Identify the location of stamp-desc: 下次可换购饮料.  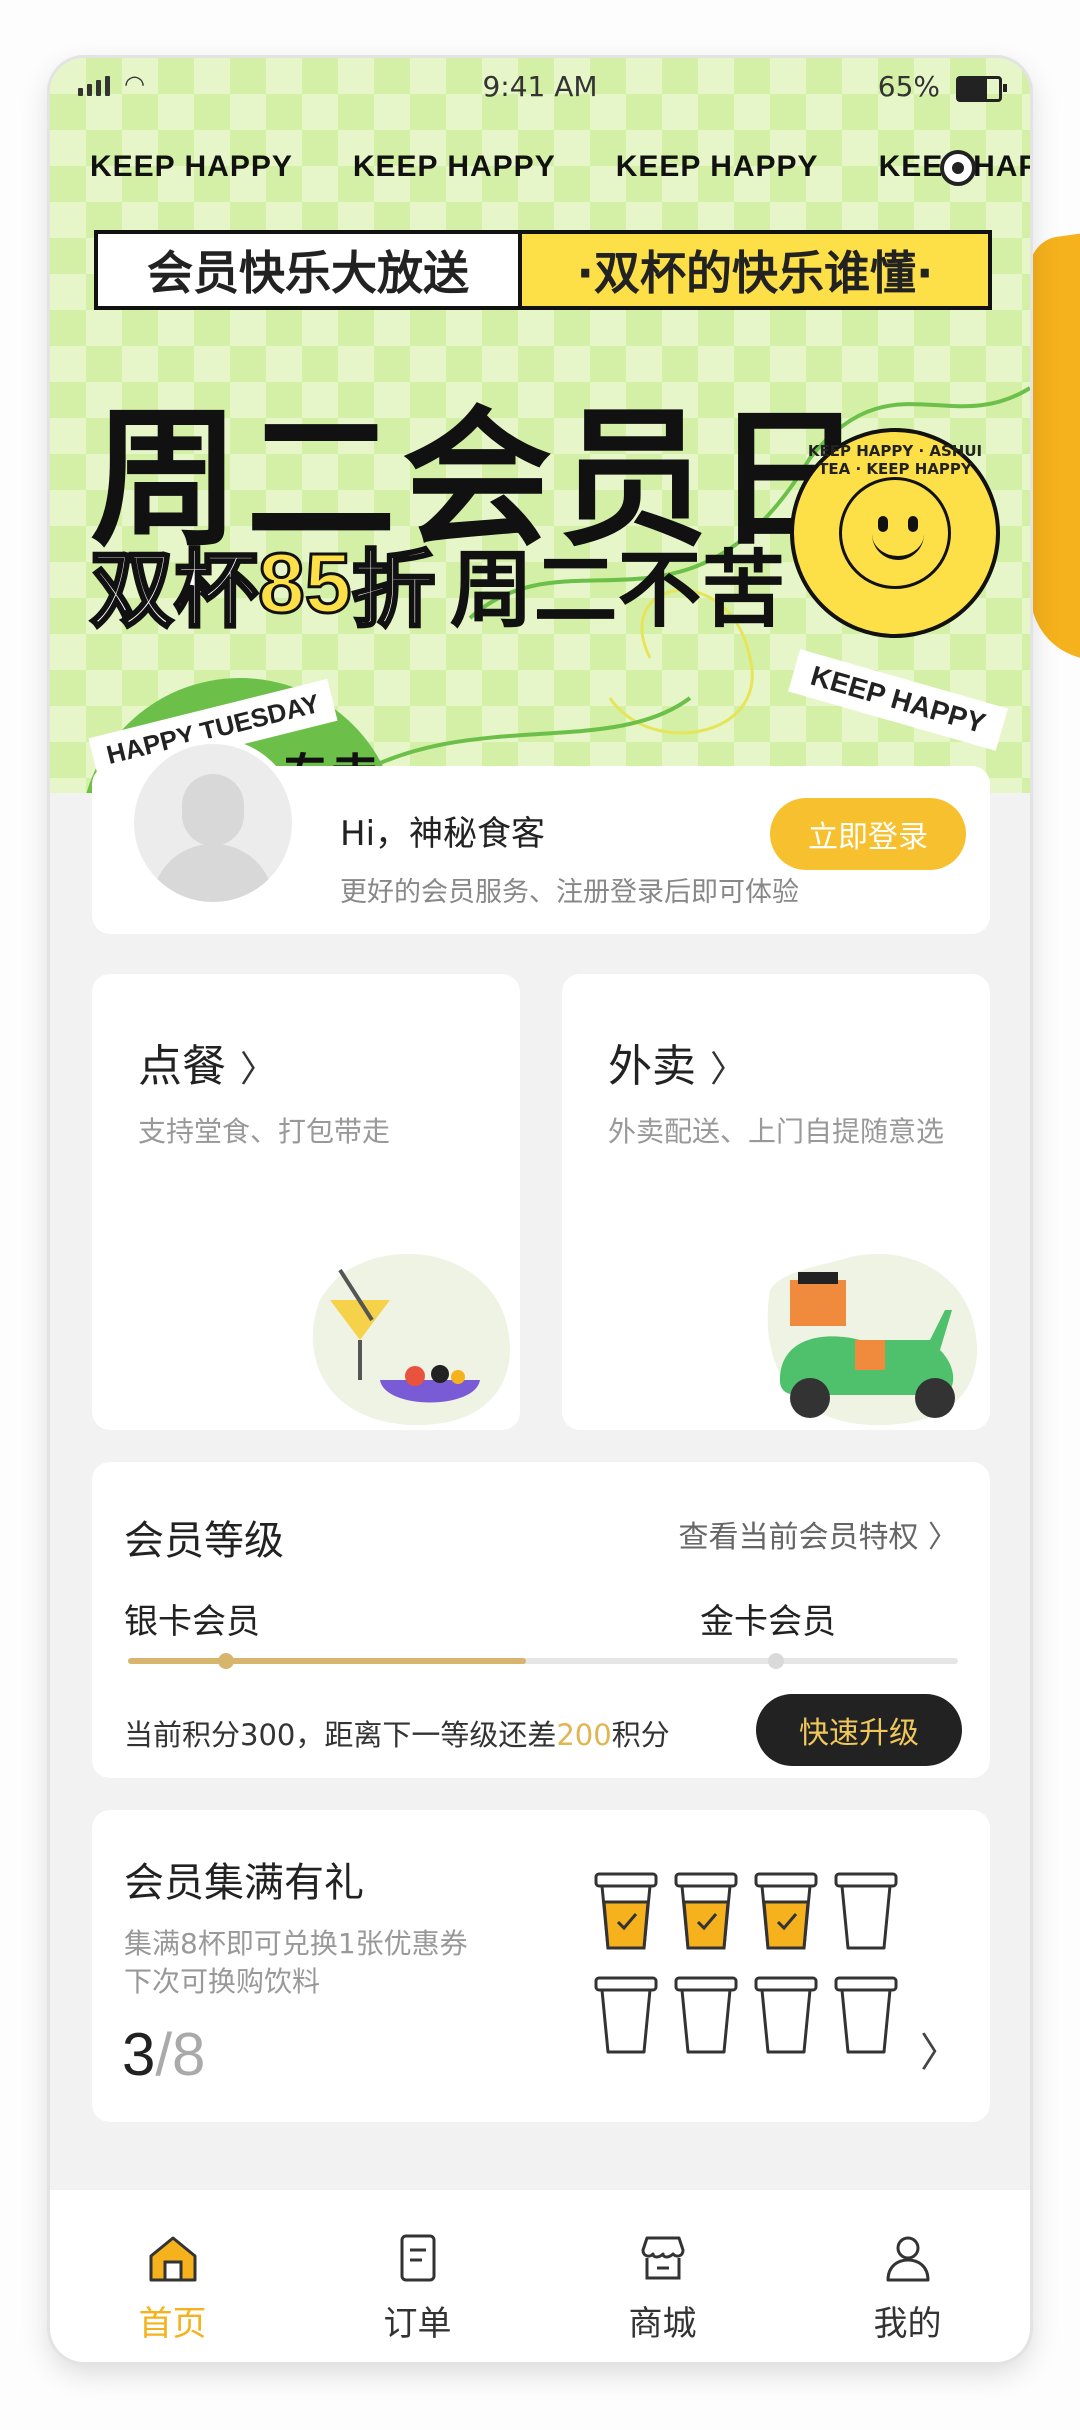
(222, 1981).